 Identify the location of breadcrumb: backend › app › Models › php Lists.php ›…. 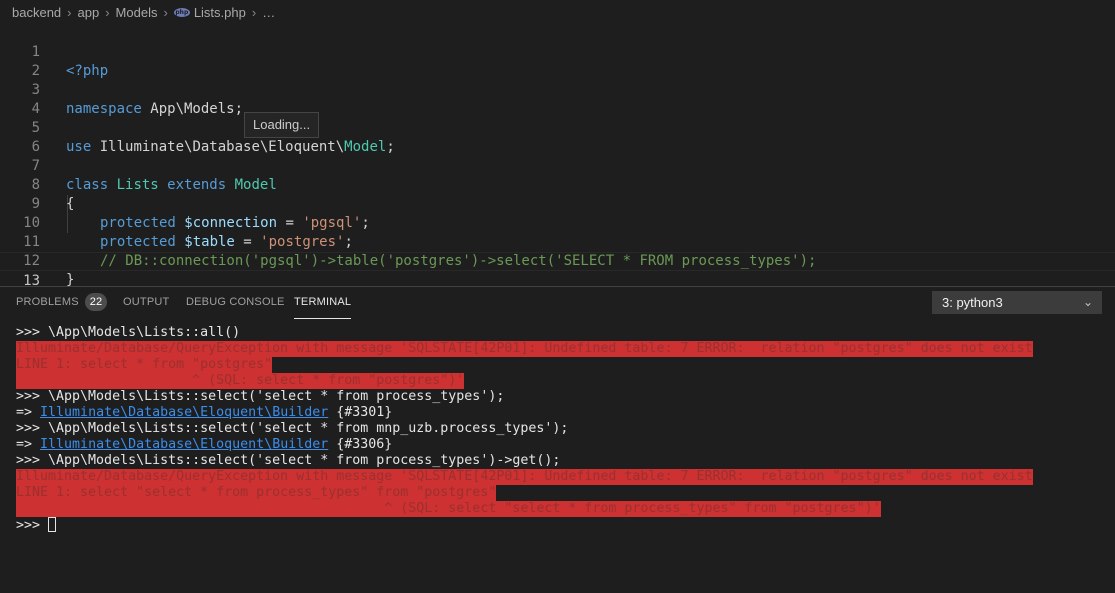
(557, 12).